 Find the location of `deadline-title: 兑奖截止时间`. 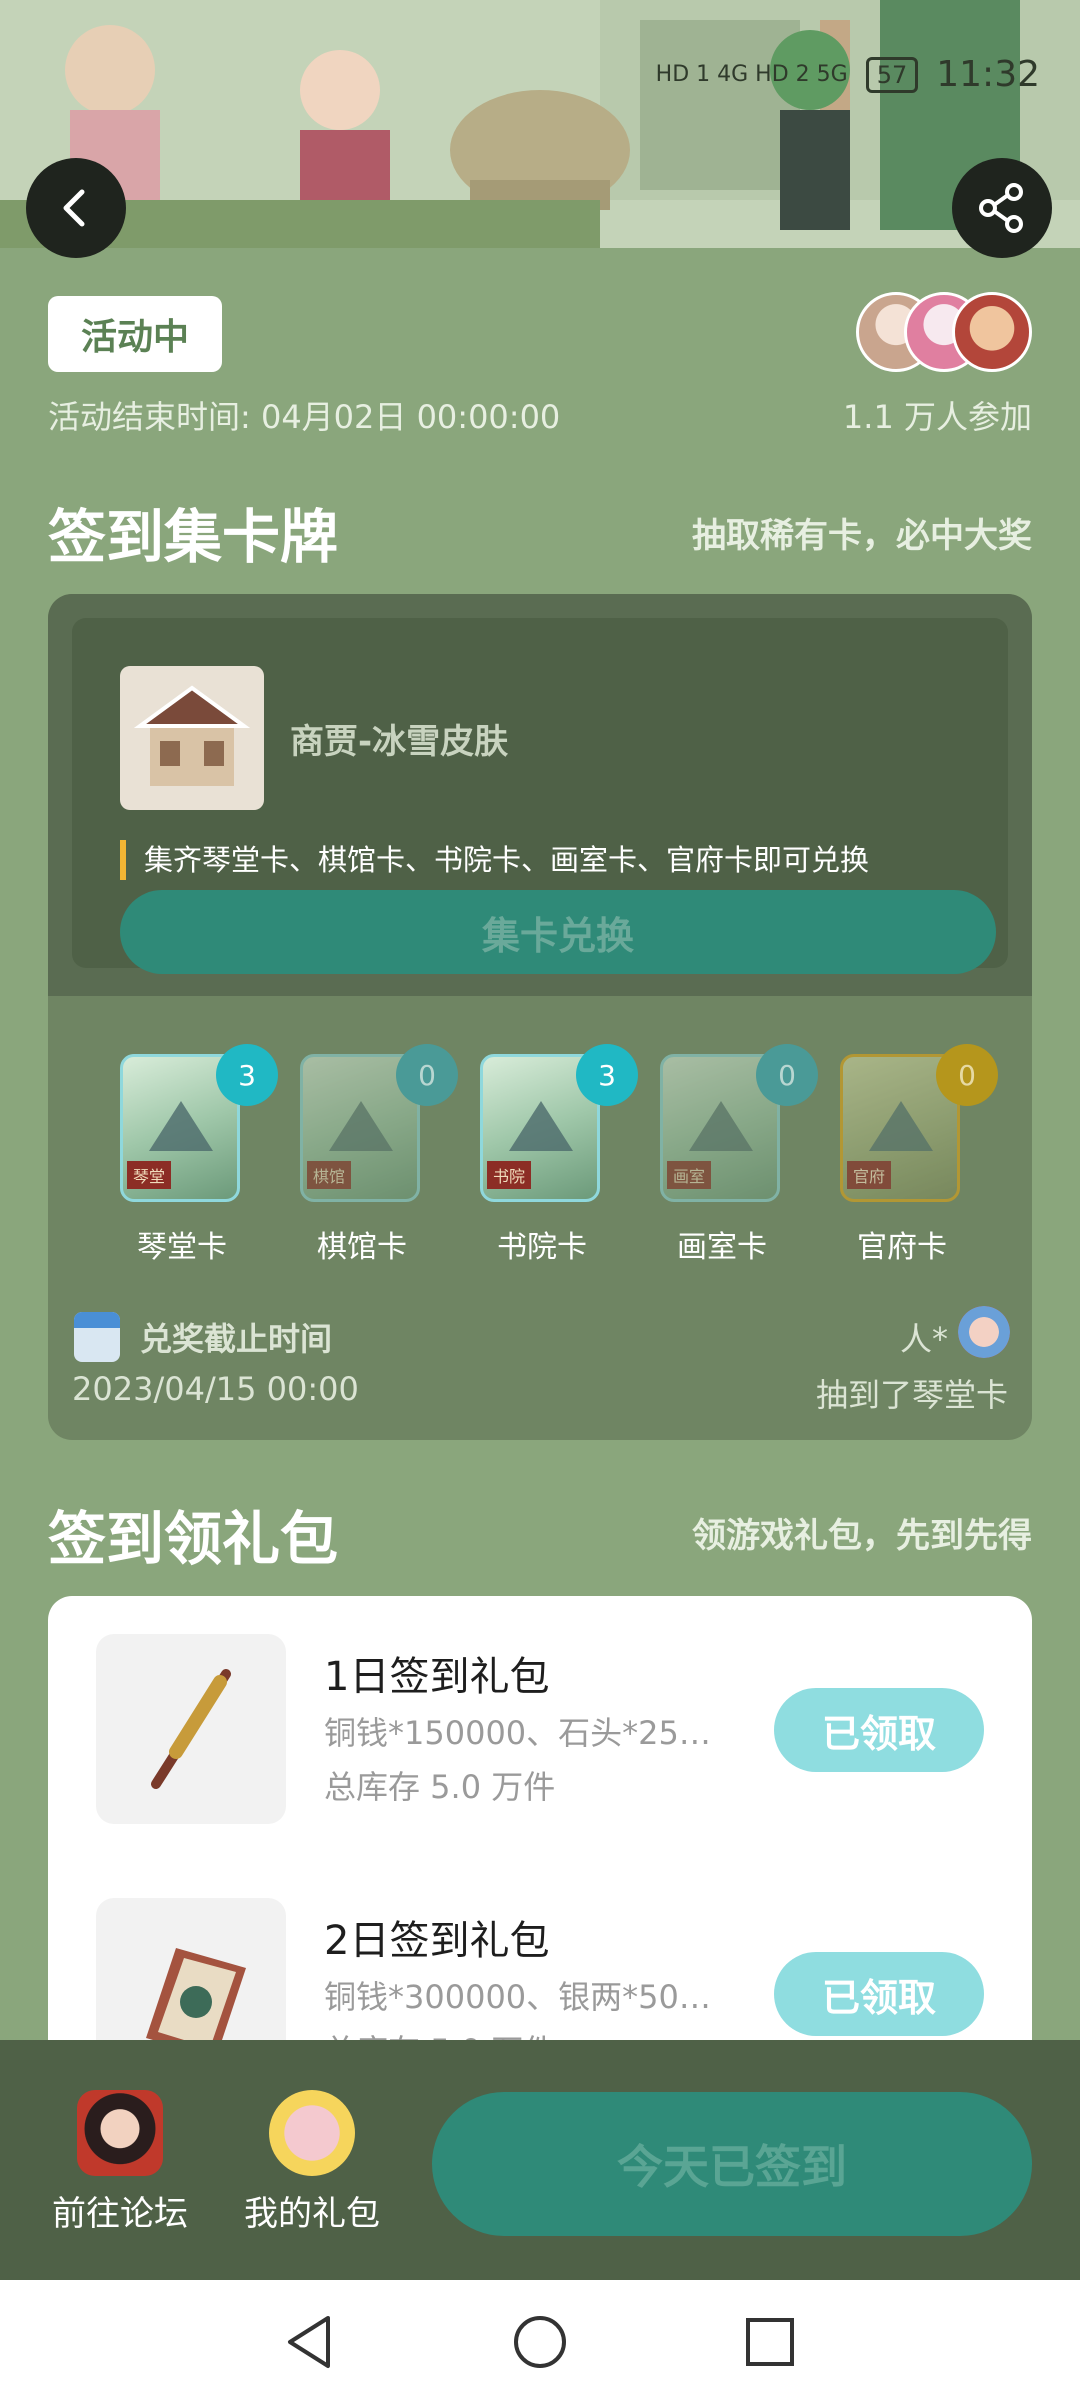

deadline-title: 兑奖截止时间 is located at coordinates (236, 1339).